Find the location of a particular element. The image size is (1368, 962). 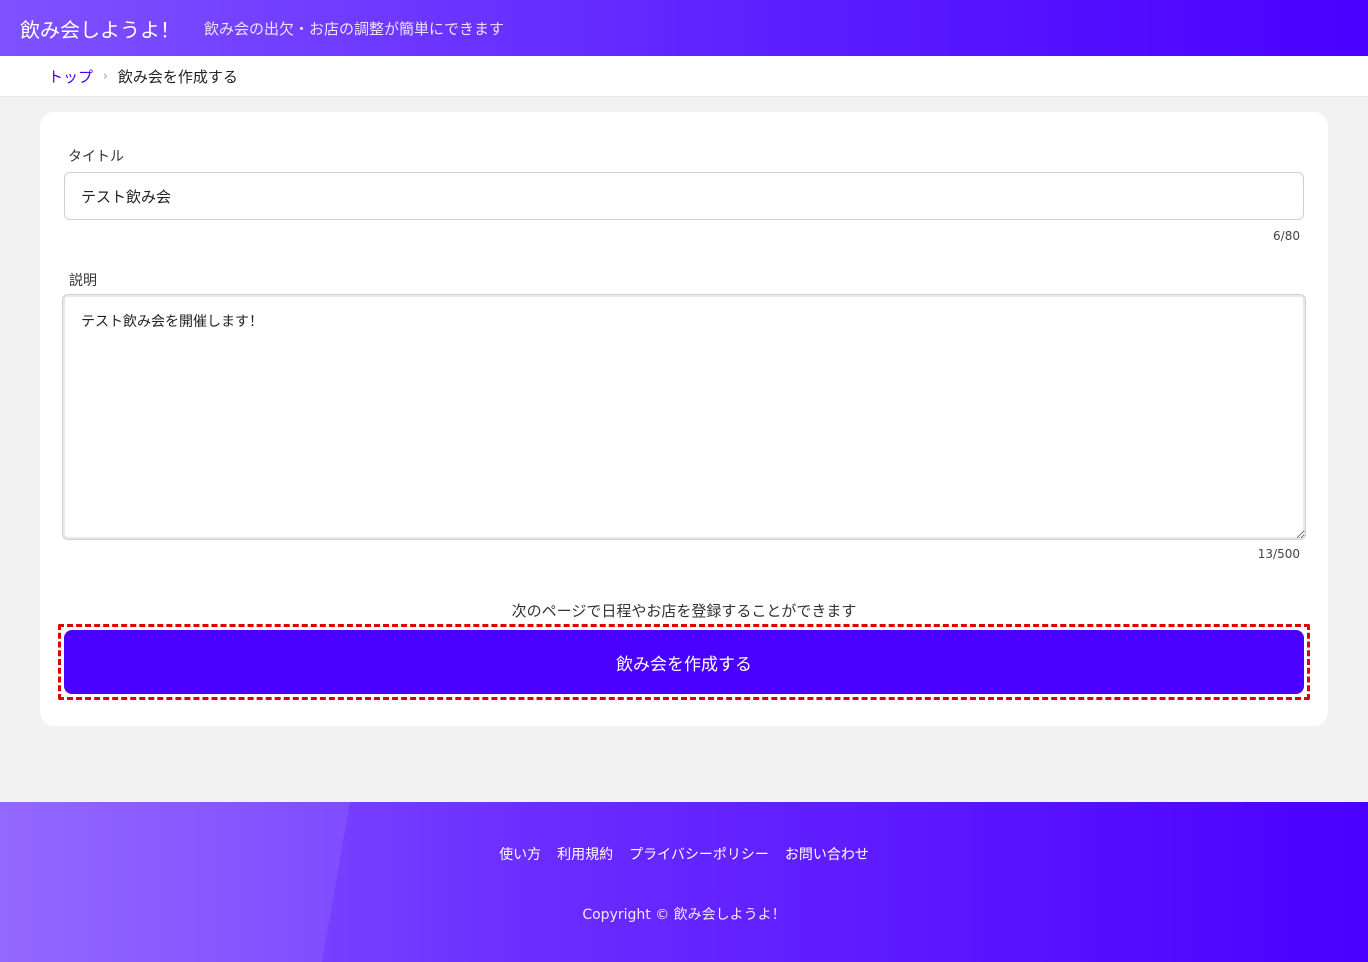

create-party-button: 飲み会を作成する is located at coordinates (684, 662).